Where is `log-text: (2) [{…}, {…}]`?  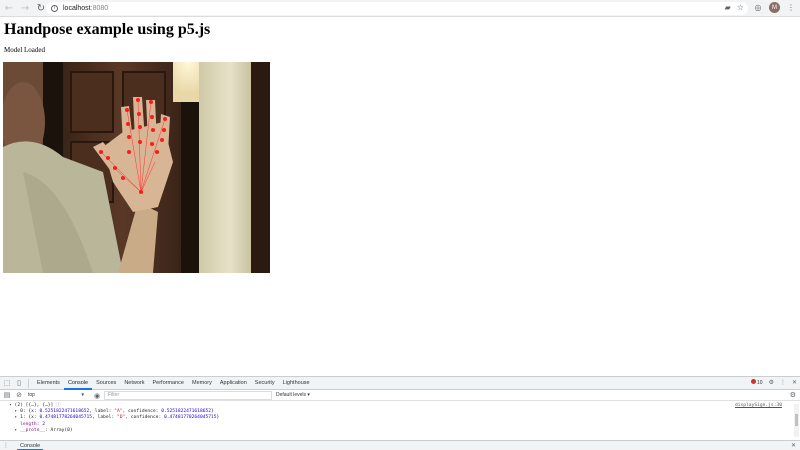
log-text: (2) [{…}, {…}] is located at coordinates (35, 405).